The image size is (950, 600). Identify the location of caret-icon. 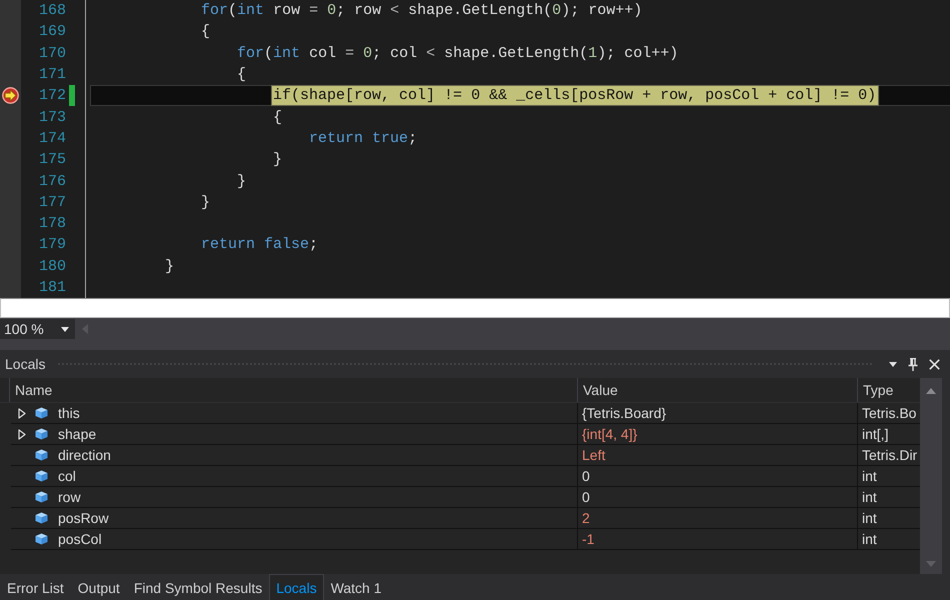
(65, 329).